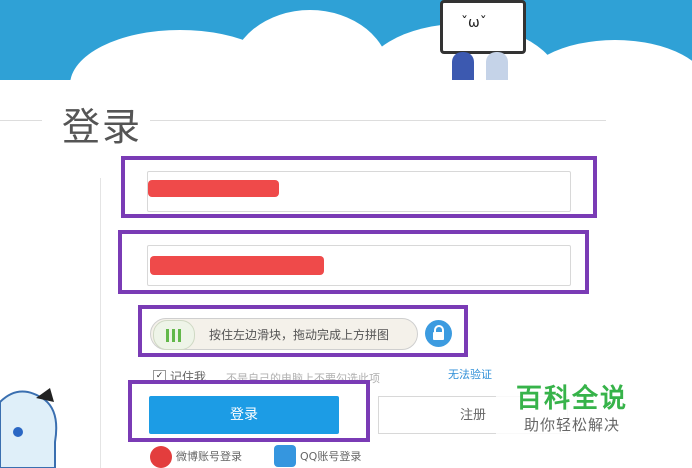  Describe the element at coordinates (100, 323) in the screenshot. I see `form-divider` at that location.